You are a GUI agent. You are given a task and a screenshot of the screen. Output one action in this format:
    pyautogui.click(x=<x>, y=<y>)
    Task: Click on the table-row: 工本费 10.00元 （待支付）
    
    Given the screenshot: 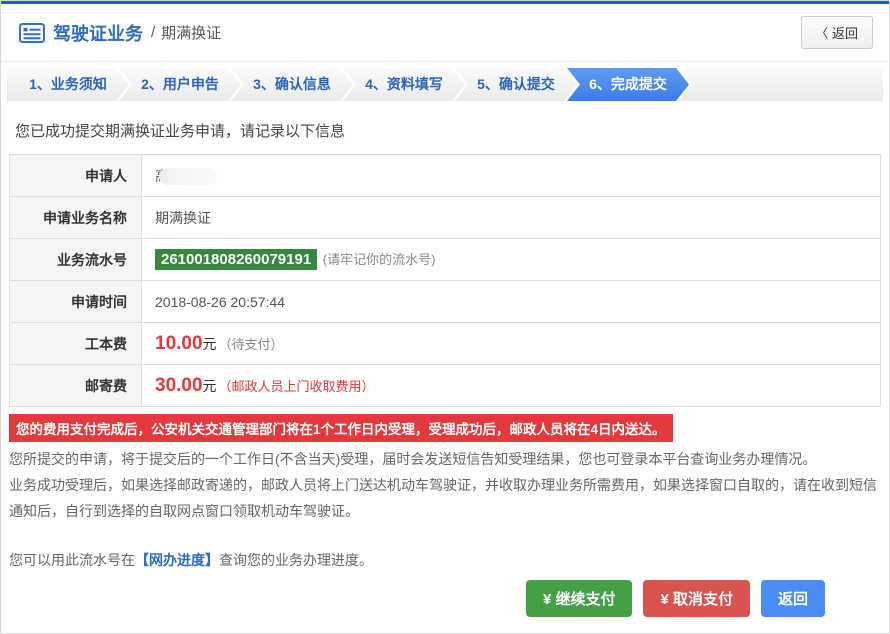 What is the action you would take?
    pyautogui.click(x=445, y=343)
    